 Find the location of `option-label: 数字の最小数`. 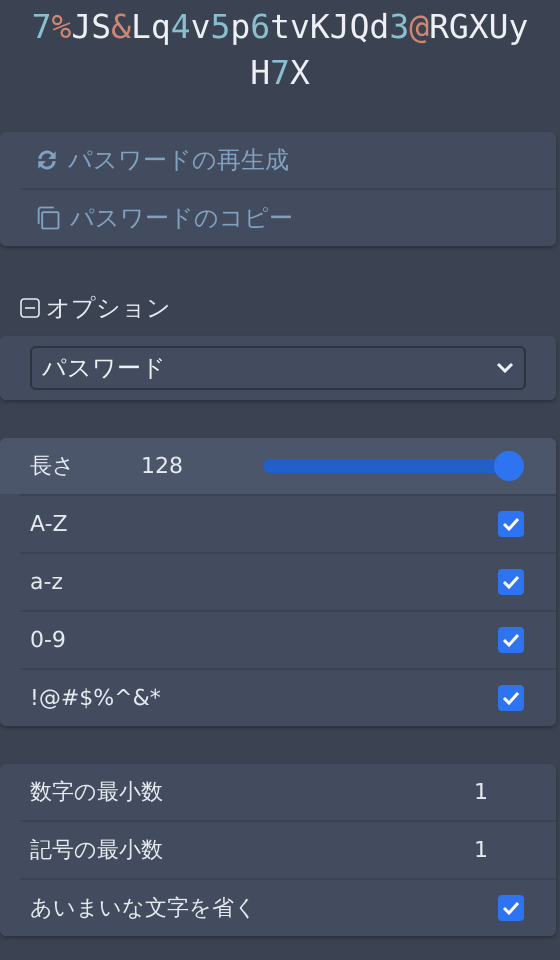

option-label: 数字の最小数 is located at coordinates (97, 792).